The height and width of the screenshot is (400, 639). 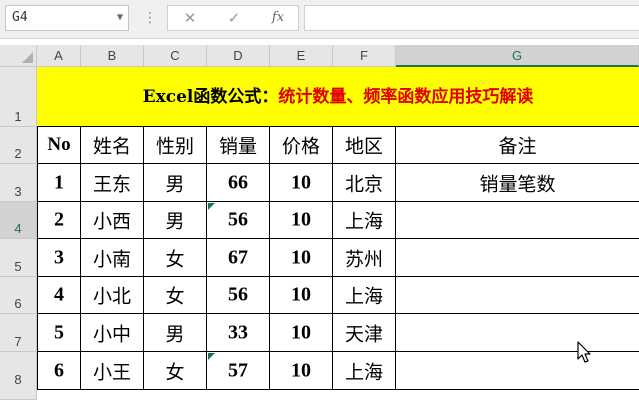 I want to click on row-header-7: 7, so click(x=18, y=333).